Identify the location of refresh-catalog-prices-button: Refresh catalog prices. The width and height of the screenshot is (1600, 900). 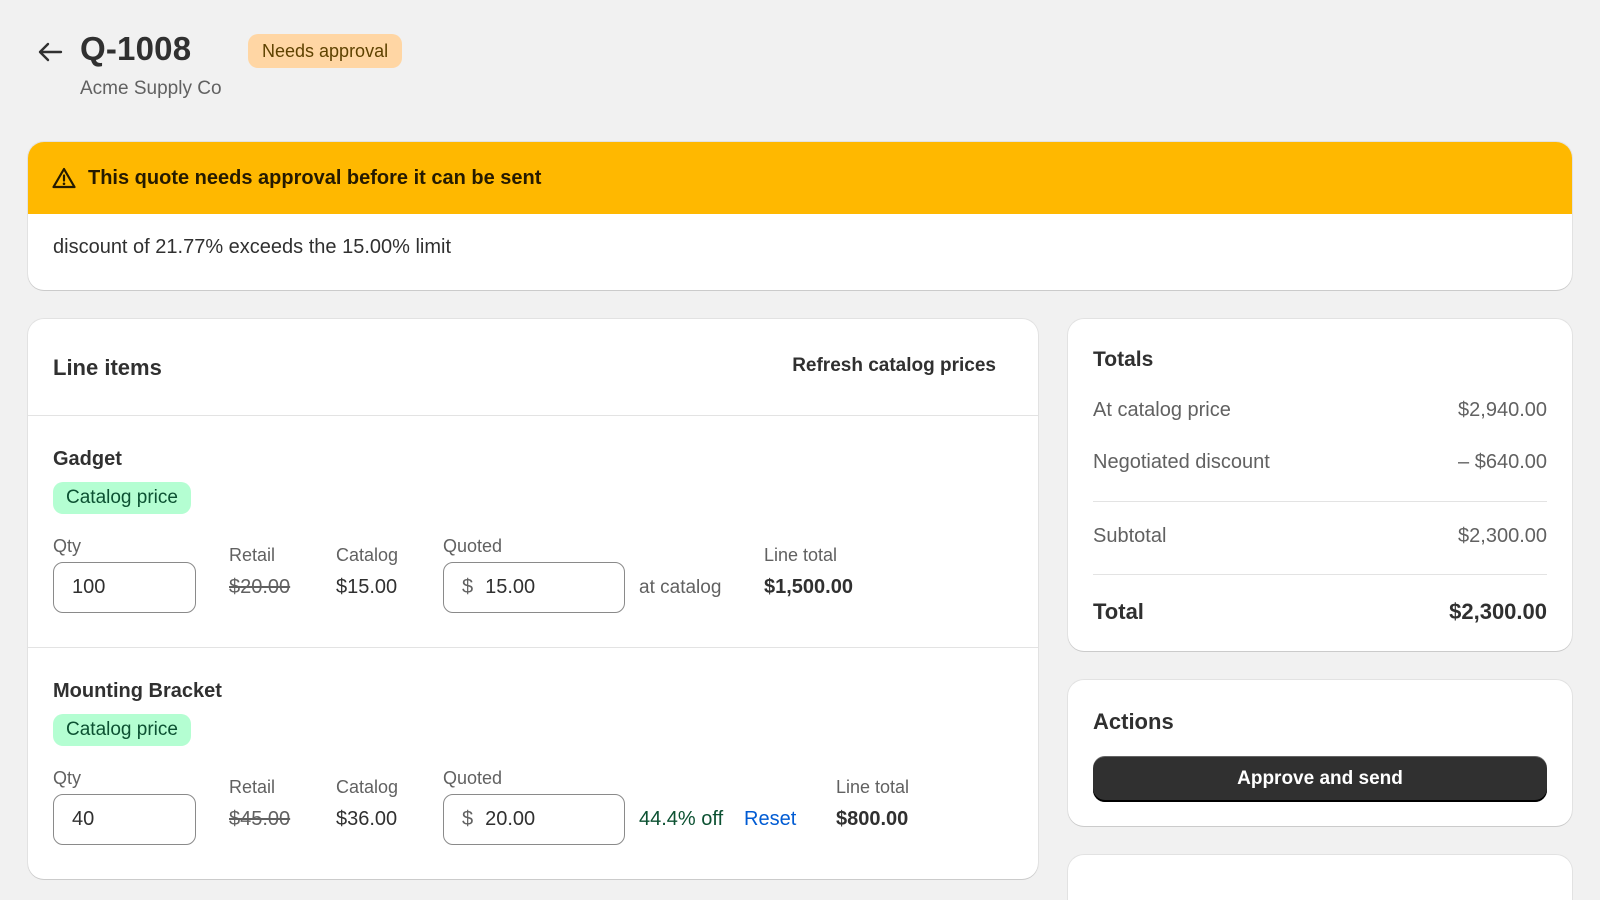
(894, 366).